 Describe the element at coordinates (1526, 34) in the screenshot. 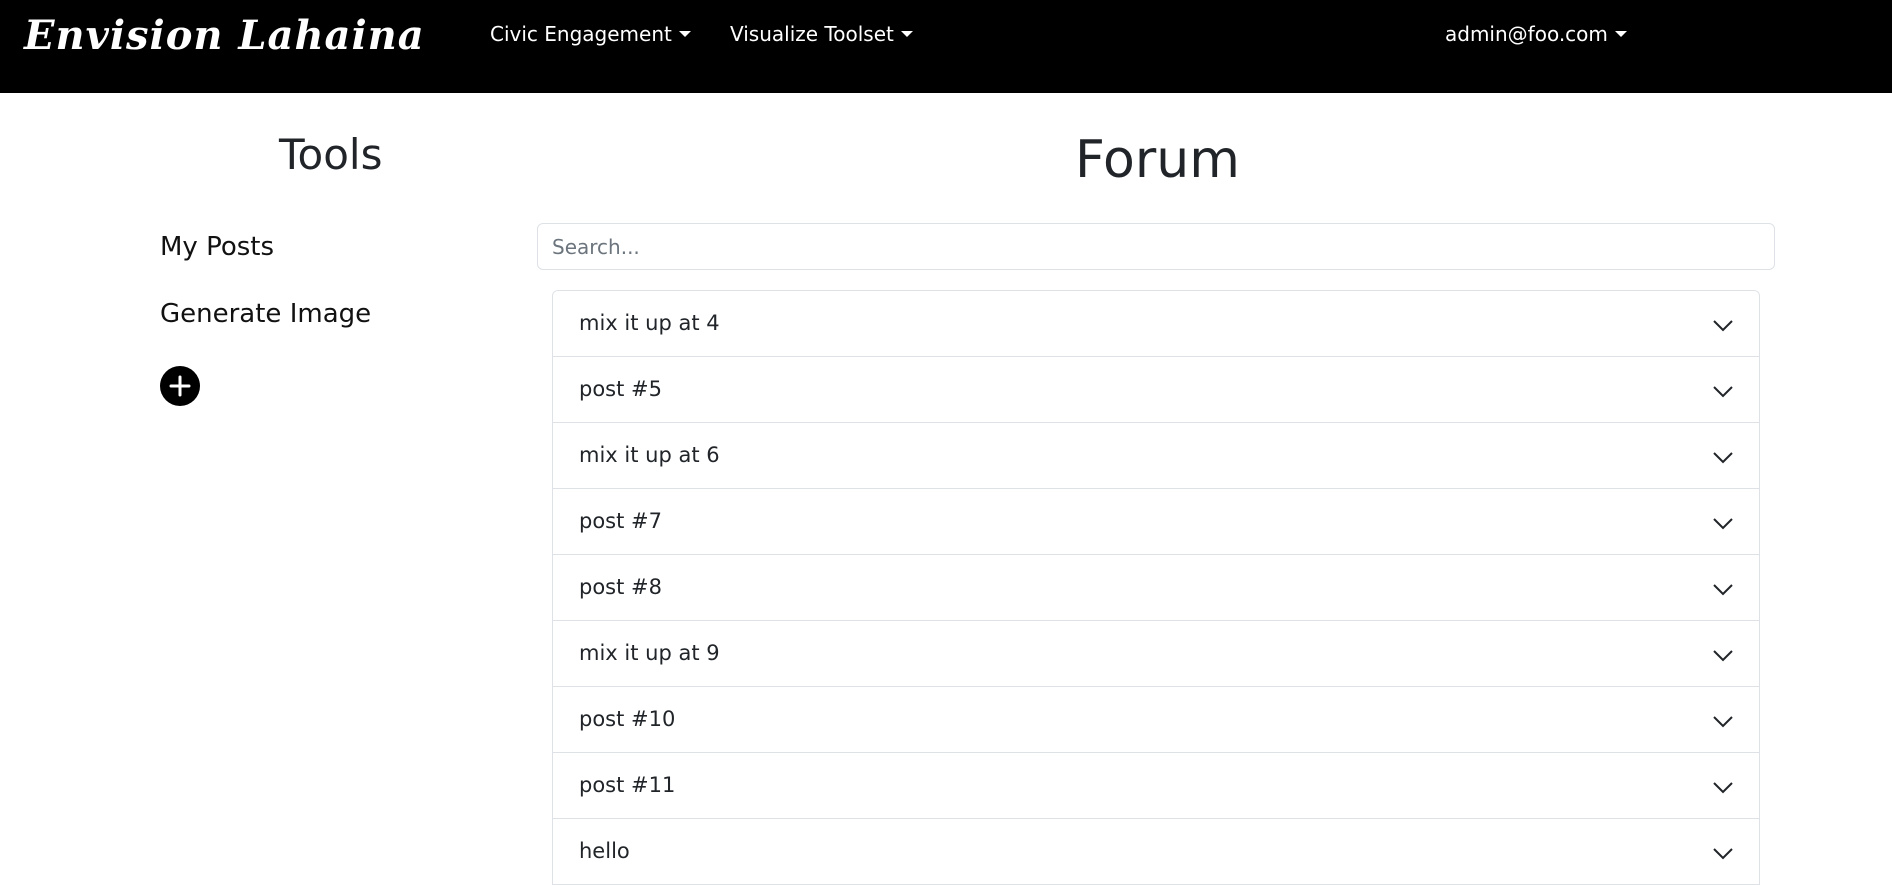

I see `user-email: admin@foo.com` at that location.